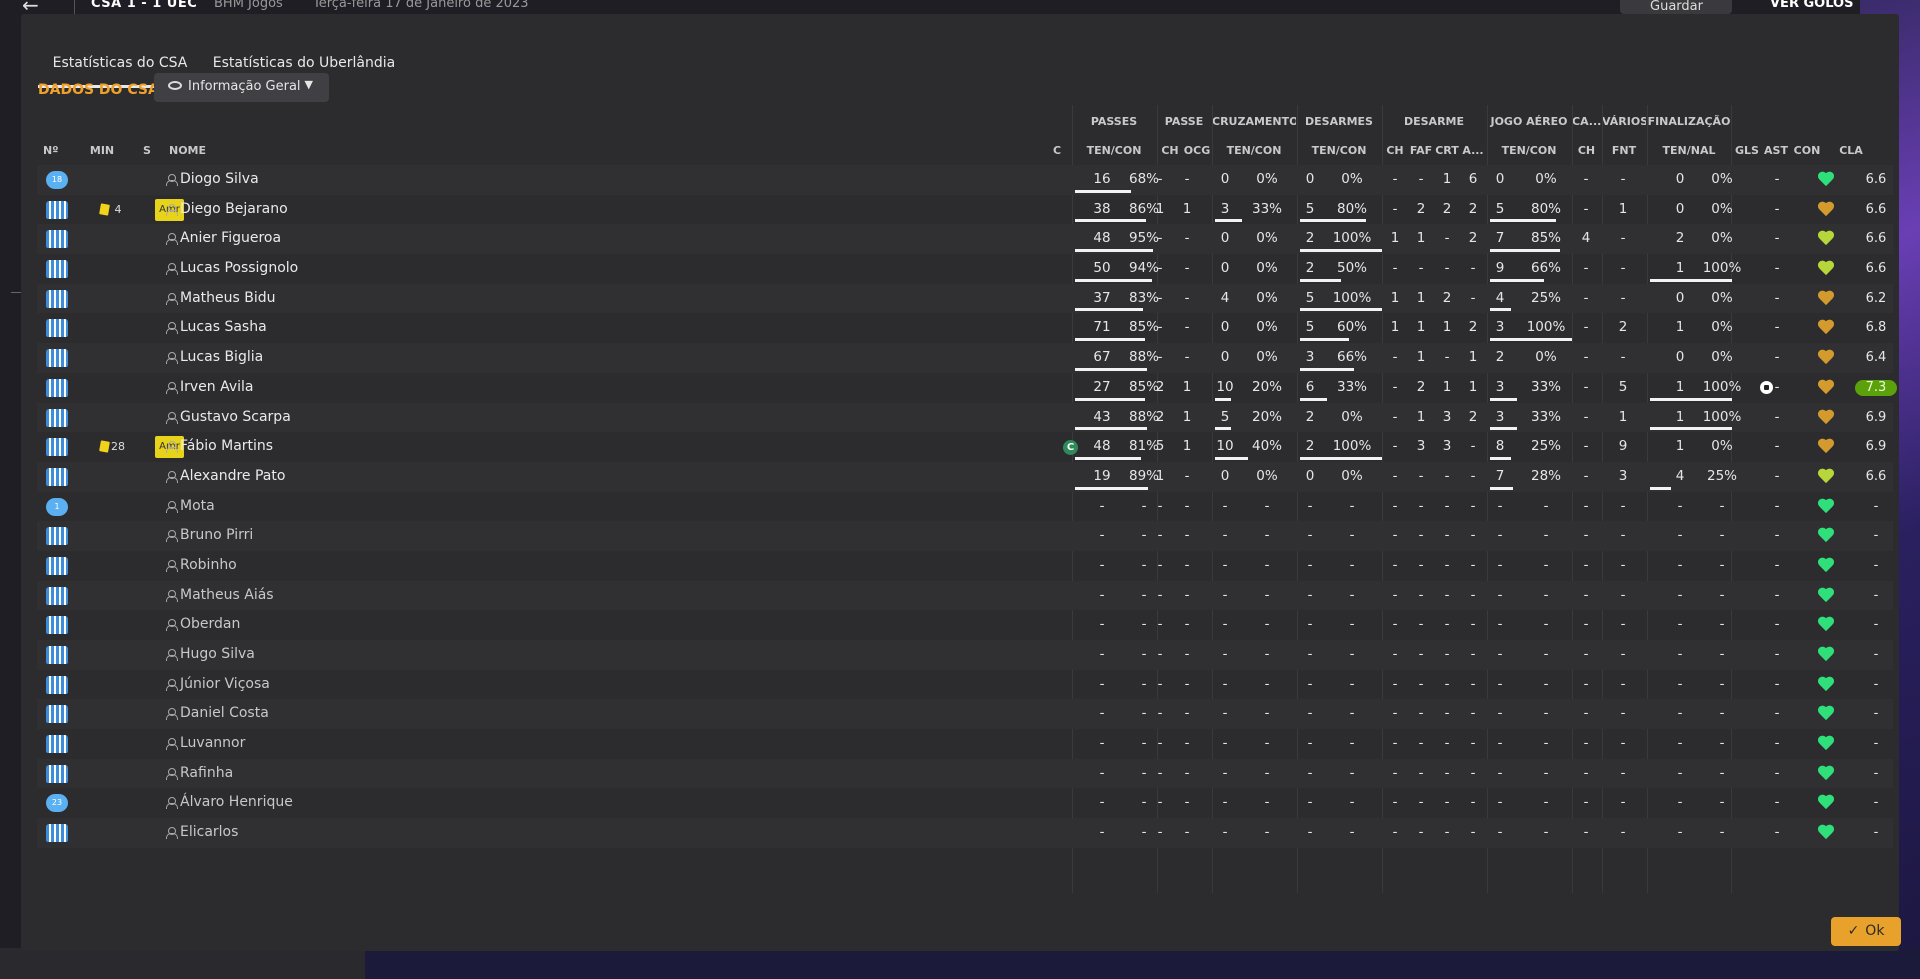 Image resolution: width=1920 pixels, height=979 pixels. I want to click on player-name: Gustavo Scarpa, so click(235, 418).